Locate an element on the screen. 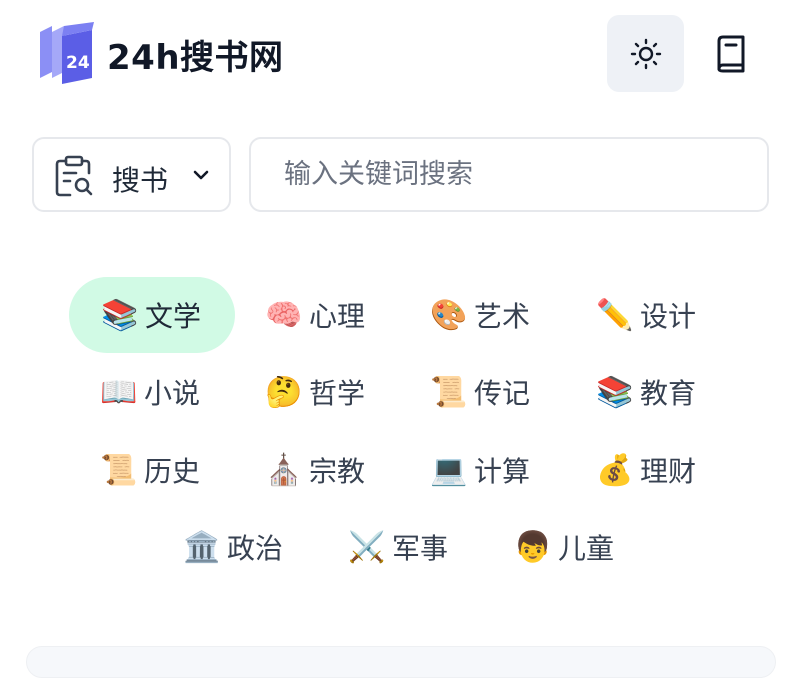 The image size is (800, 678). search-type-dropdown: 搜书 is located at coordinates (131, 174).